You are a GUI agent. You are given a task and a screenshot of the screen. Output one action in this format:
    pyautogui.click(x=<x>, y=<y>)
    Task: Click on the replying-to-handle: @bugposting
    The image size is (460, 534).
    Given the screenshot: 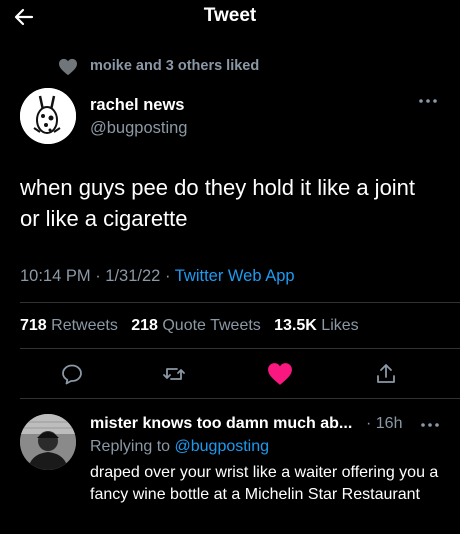 What is the action you would take?
    pyautogui.click(x=222, y=446)
    